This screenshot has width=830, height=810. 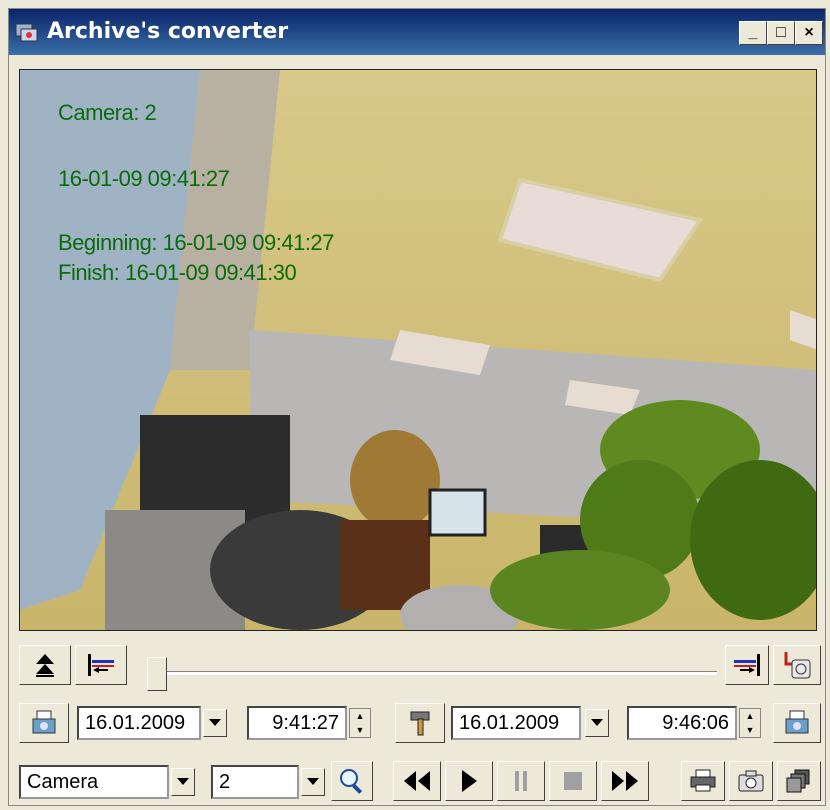 I want to click on go-to-start-button, so click(x=101, y=665).